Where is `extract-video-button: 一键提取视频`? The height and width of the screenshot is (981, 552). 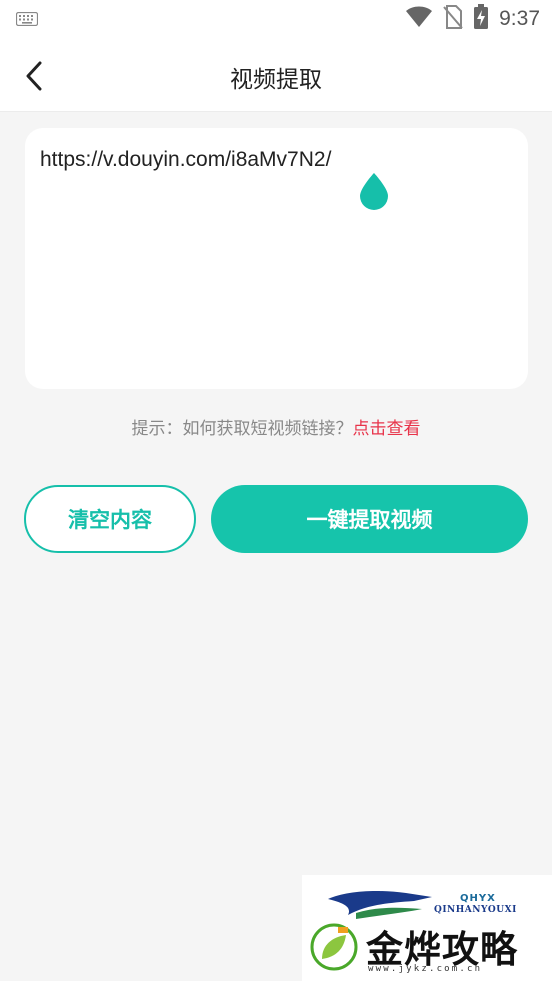
extract-video-button: 一键提取视频 is located at coordinates (369, 519).